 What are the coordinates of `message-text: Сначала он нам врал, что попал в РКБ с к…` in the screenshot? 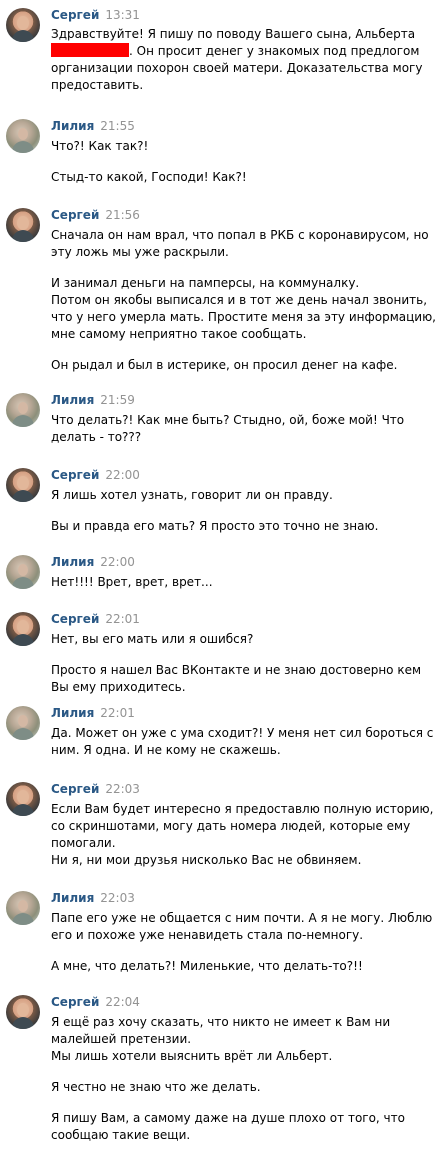 It's located at (246, 300).